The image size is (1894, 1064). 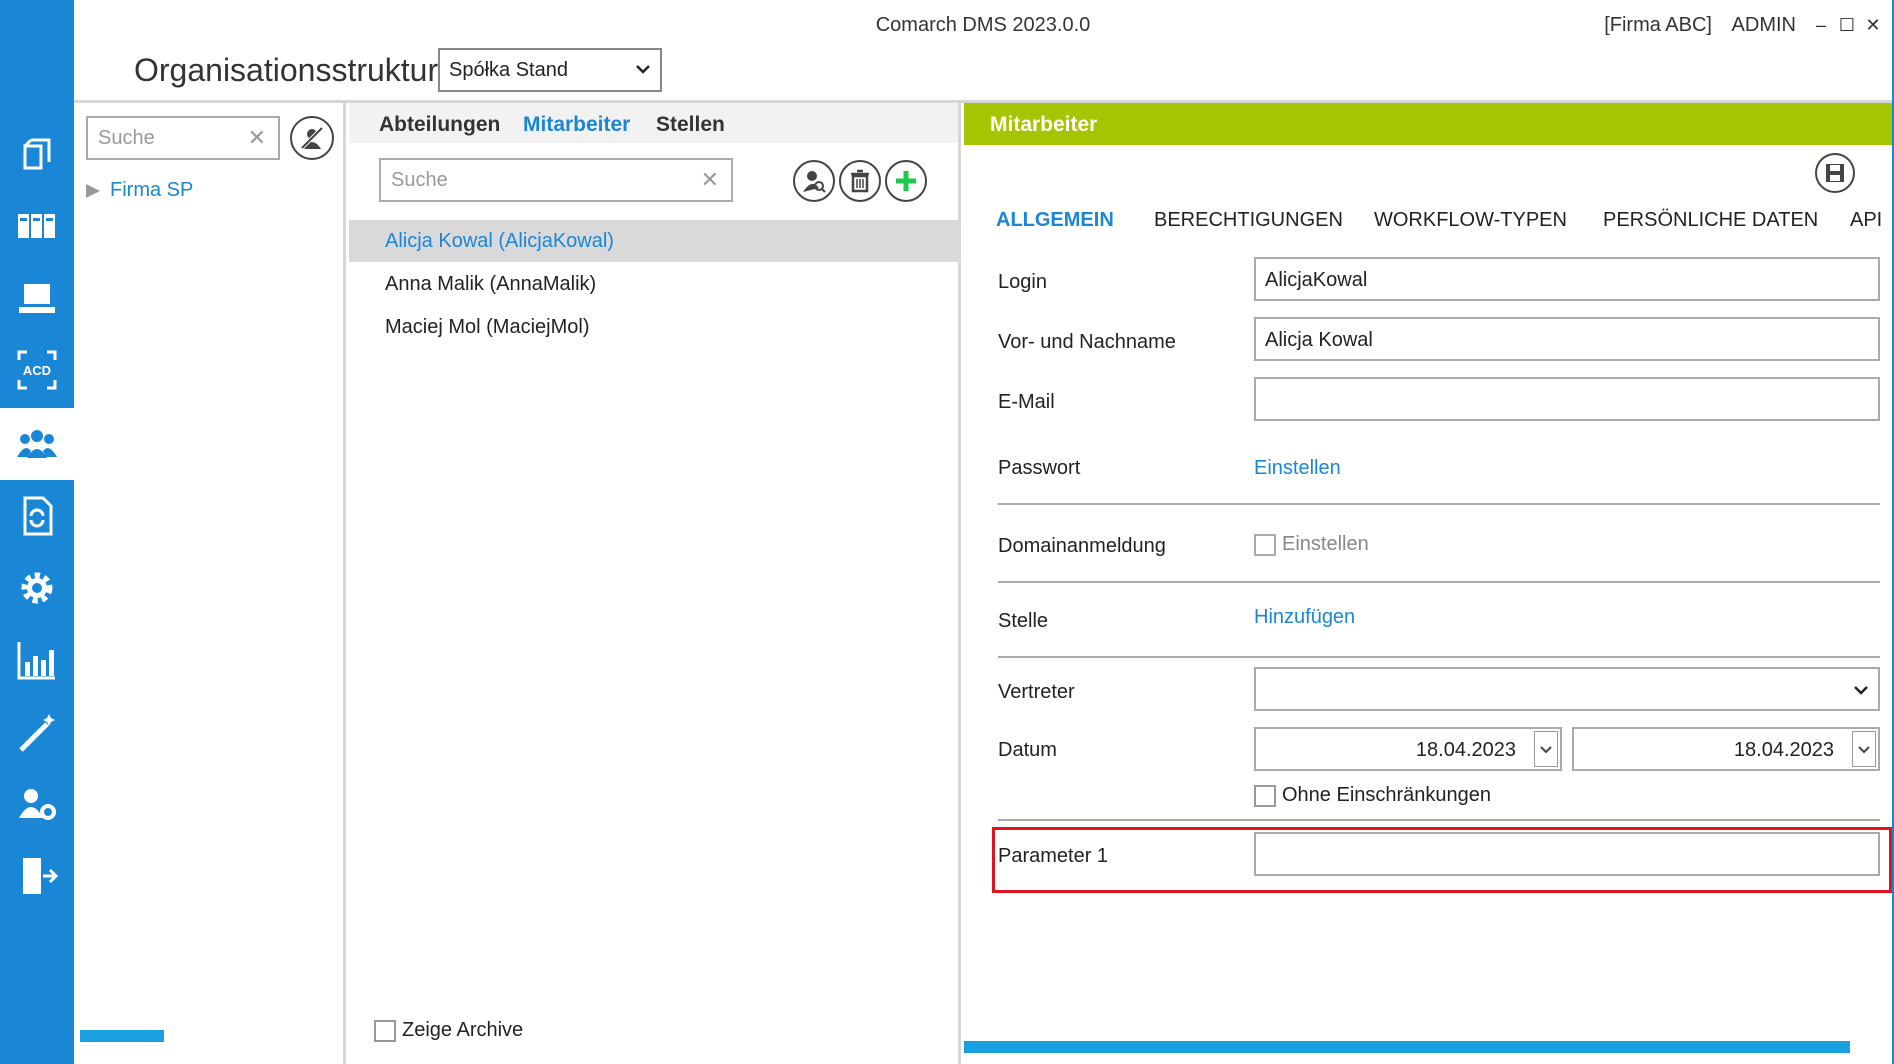 What do you see at coordinates (1297, 468) in the screenshot?
I see `password-set-link: Einstellen` at bounding box center [1297, 468].